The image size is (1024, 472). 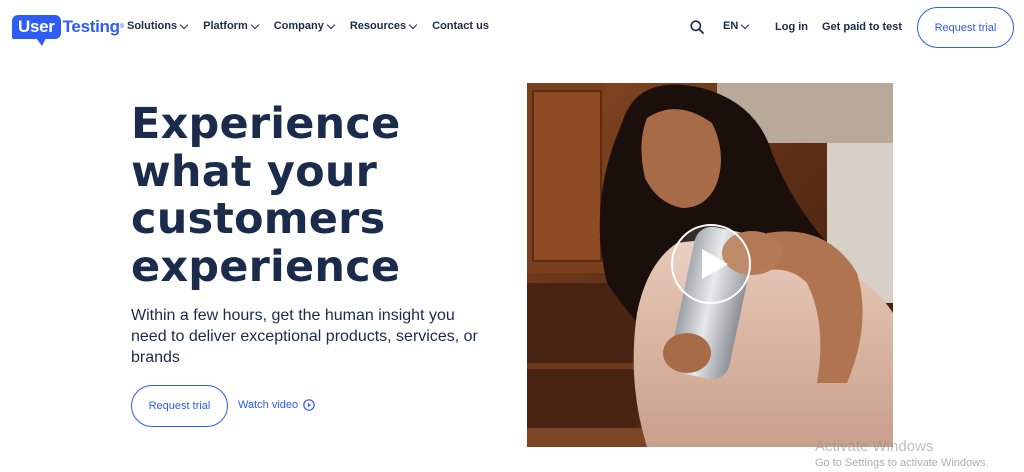 I want to click on request-trial-header-button: Request trial, so click(x=965, y=27).